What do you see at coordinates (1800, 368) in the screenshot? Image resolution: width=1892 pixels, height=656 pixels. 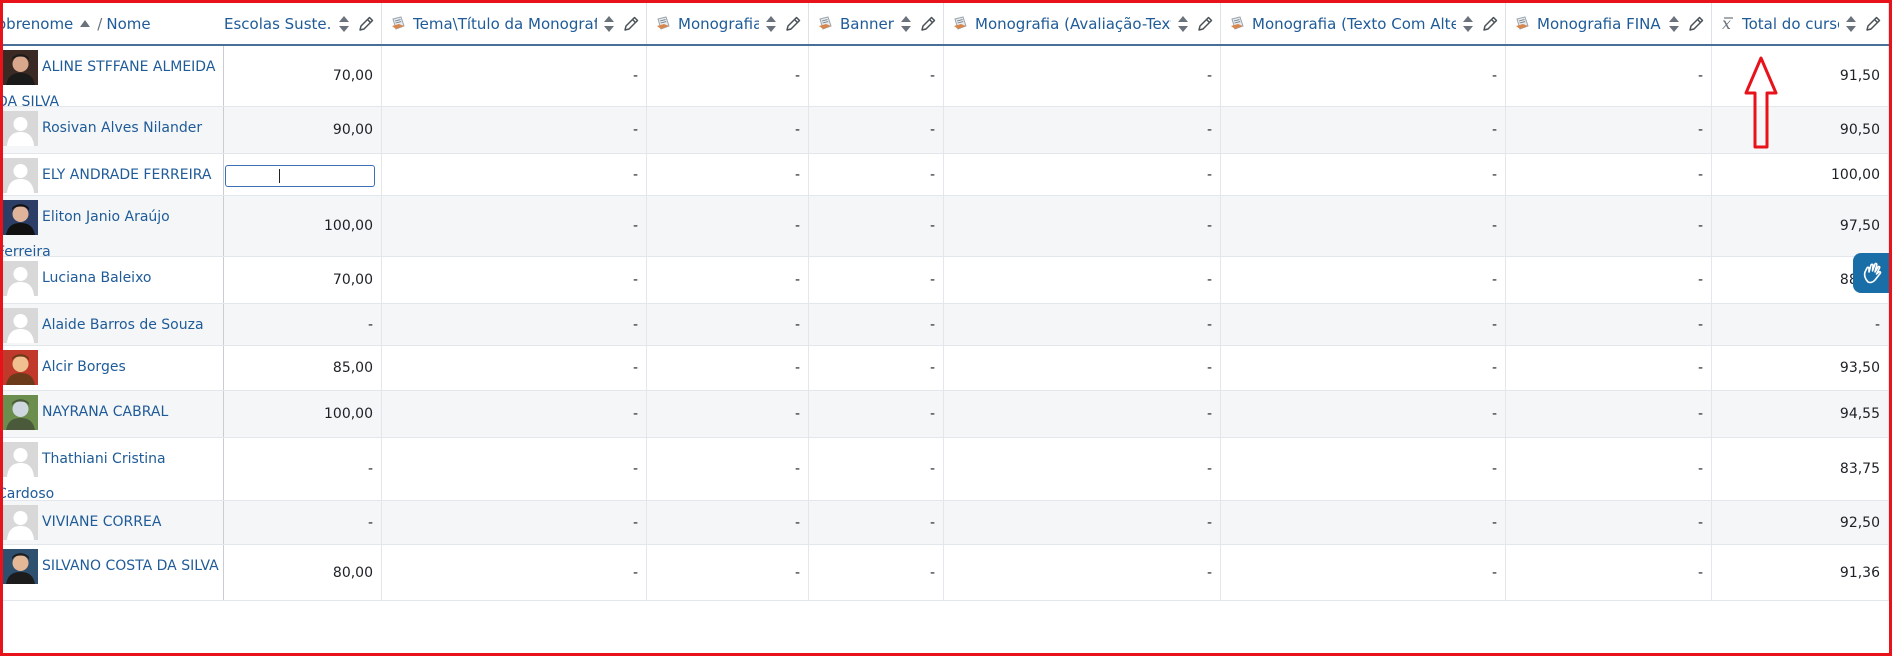 I see `grade-cell: 93,50` at bounding box center [1800, 368].